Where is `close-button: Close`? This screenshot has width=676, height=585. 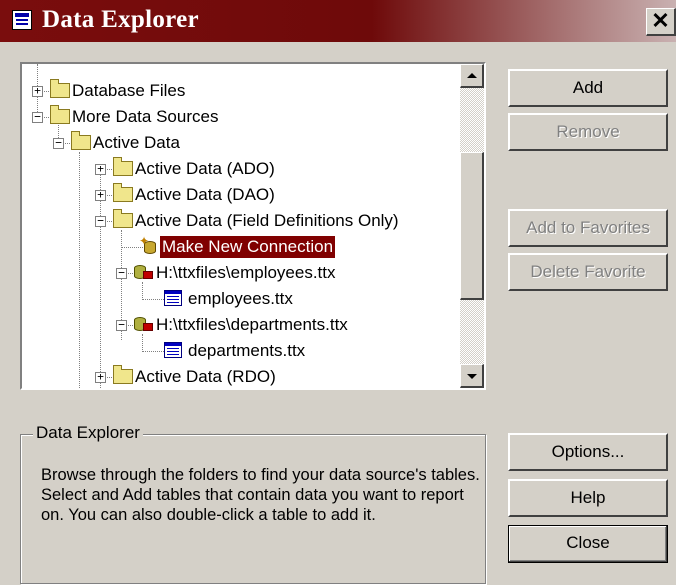
close-button: Close is located at coordinates (588, 544).